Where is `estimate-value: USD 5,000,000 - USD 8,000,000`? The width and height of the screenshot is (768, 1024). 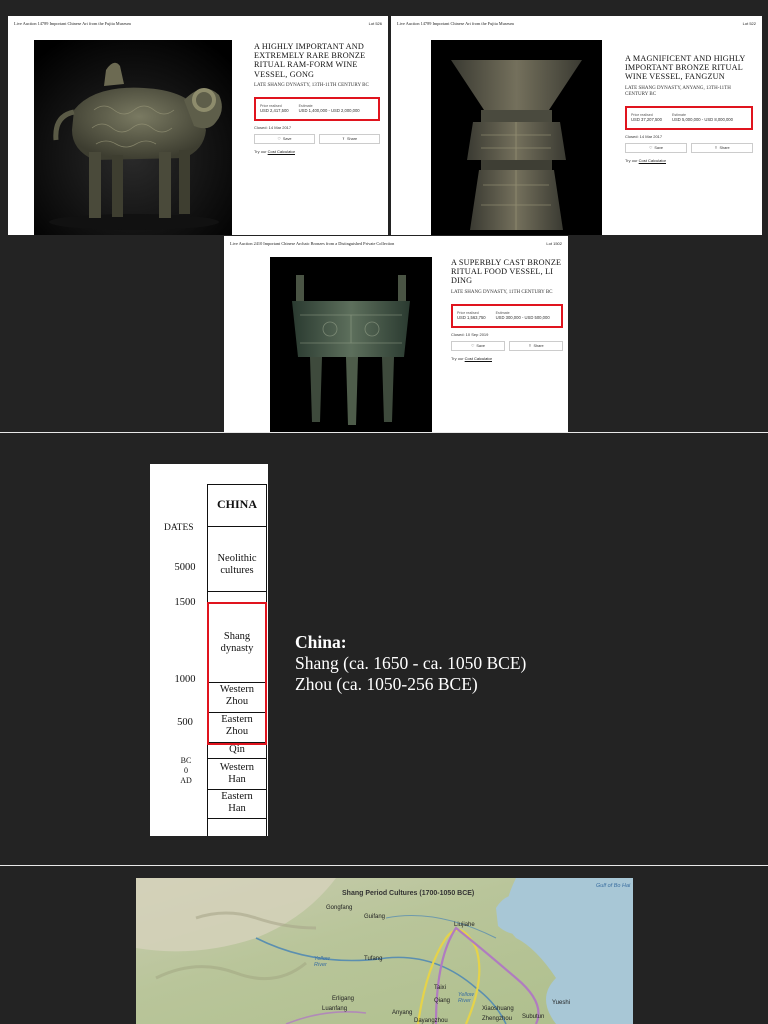 estimate-value: USD 5,000,000 - USD 8,000,000 is located at coordinates (702, 120).